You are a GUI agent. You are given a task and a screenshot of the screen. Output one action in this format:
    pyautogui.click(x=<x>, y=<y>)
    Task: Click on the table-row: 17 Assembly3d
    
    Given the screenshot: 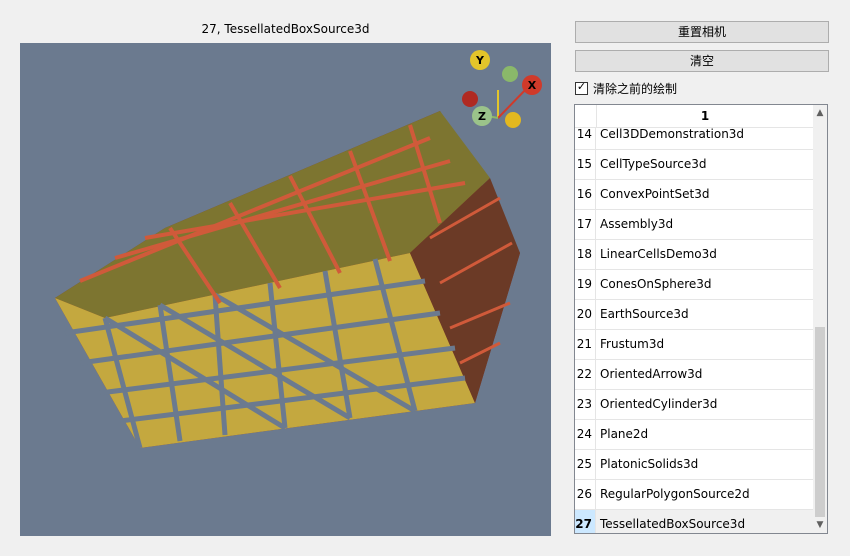 What is the action you would take?
    pyautogui.click(x=694, y=225)
    